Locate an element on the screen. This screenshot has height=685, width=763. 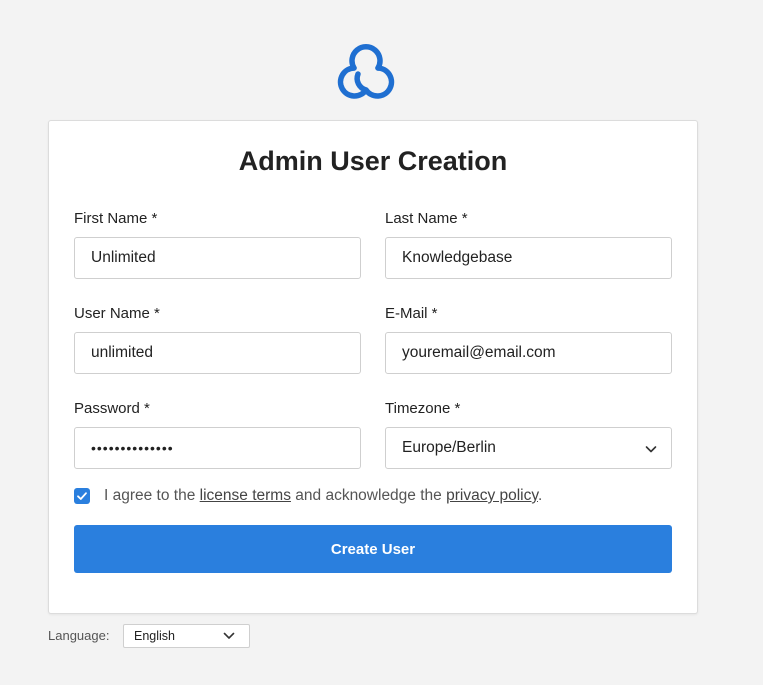
timezone-select: Europe/Berlin is located at coordinates (528, 448).